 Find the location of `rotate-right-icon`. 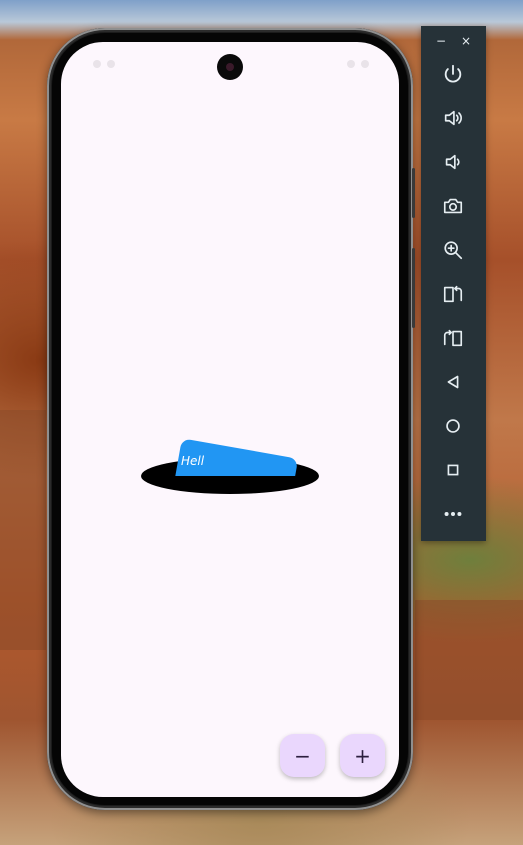

rotate-right-icon is located at coordinates (453, 338).